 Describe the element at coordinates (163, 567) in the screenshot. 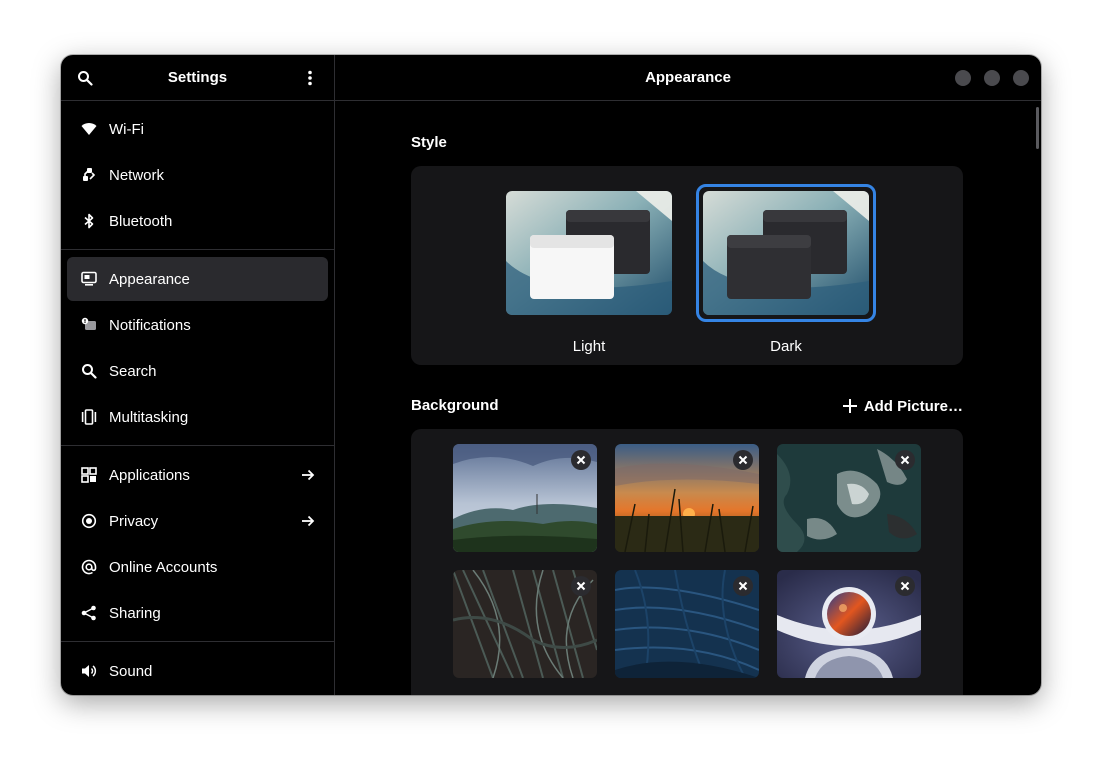

I see `sidebar-item-label: Online Accounts` at that location.